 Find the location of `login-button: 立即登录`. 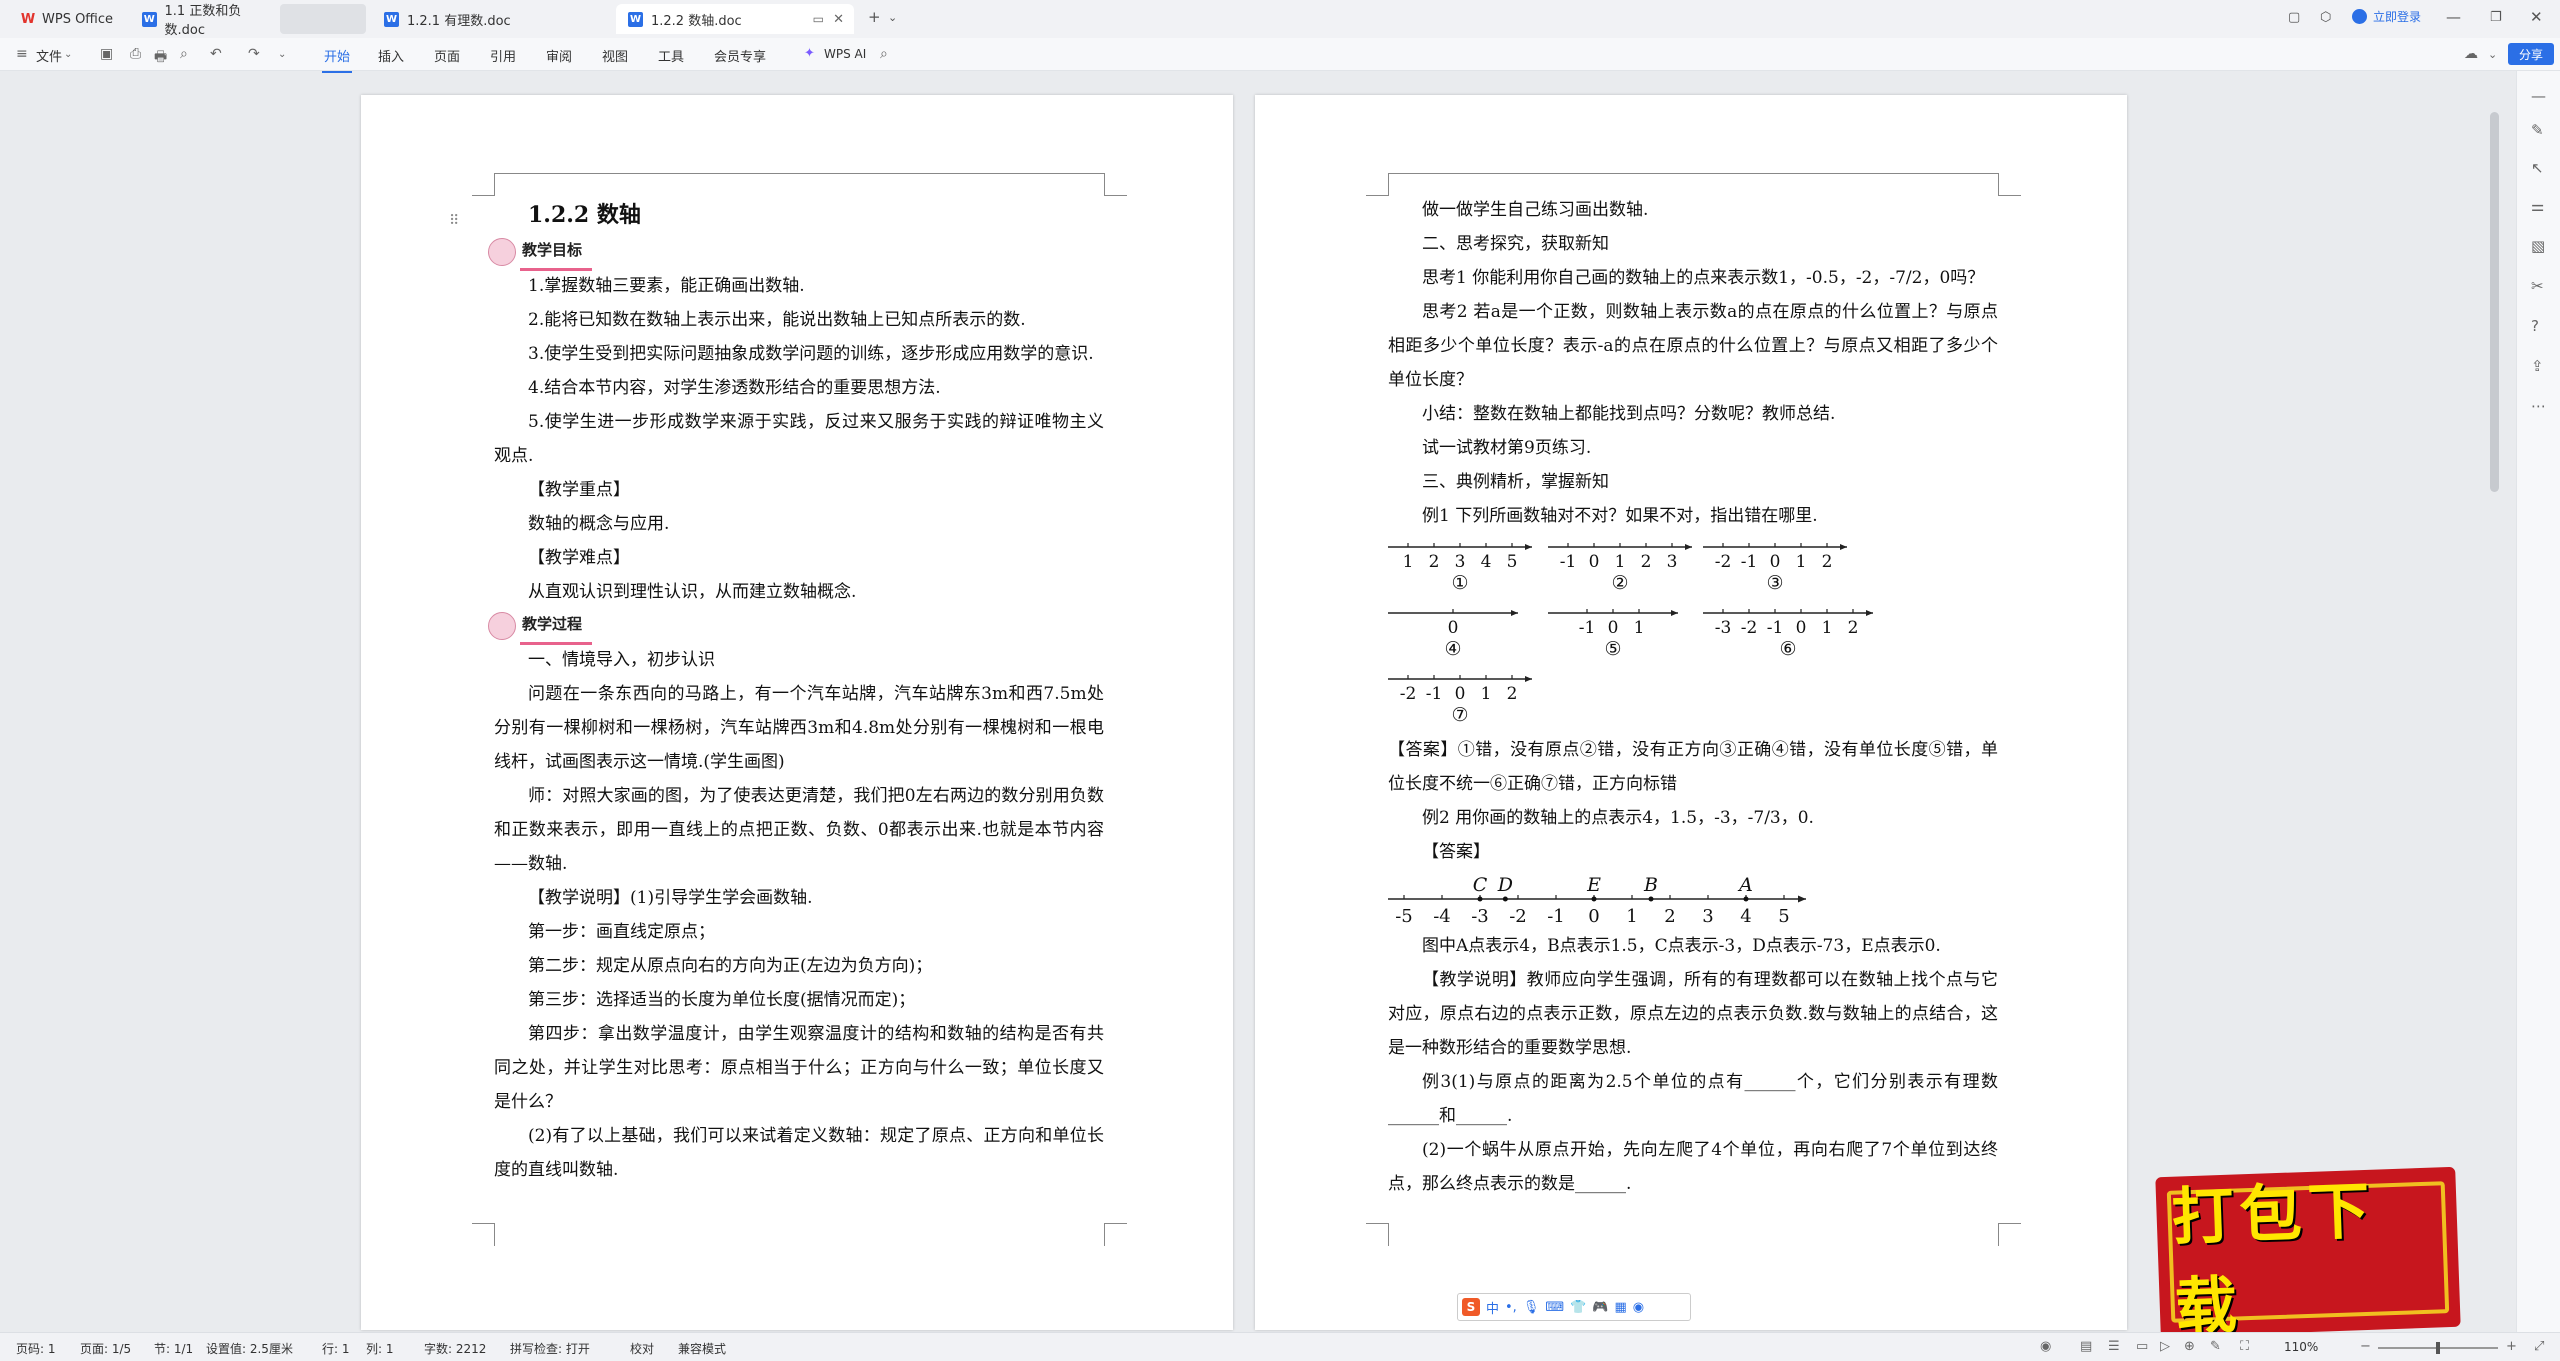

login-button: 立即登录 is located at coordinates (2386, 16).